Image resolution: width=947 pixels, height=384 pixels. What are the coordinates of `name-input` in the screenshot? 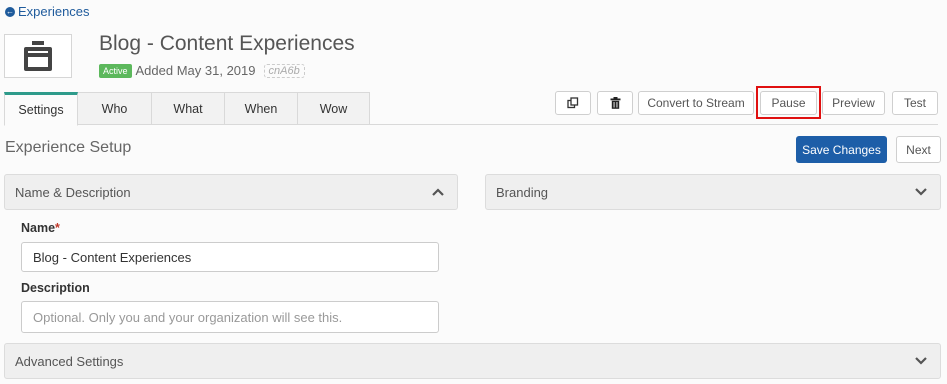 It's located at (230, 257).